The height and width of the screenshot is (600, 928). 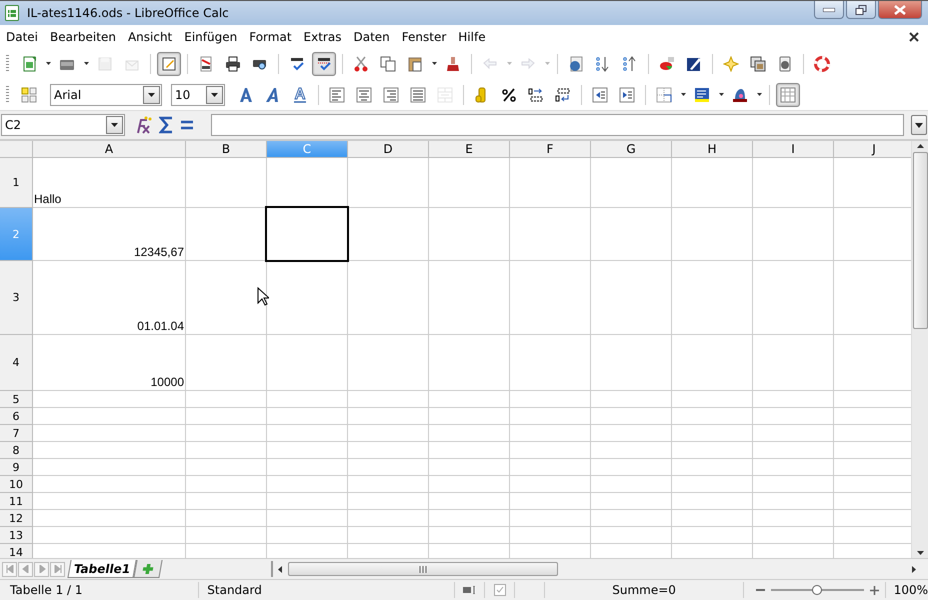 I want to click on zoom-percentage: 100%, so click(x=910, y=590).